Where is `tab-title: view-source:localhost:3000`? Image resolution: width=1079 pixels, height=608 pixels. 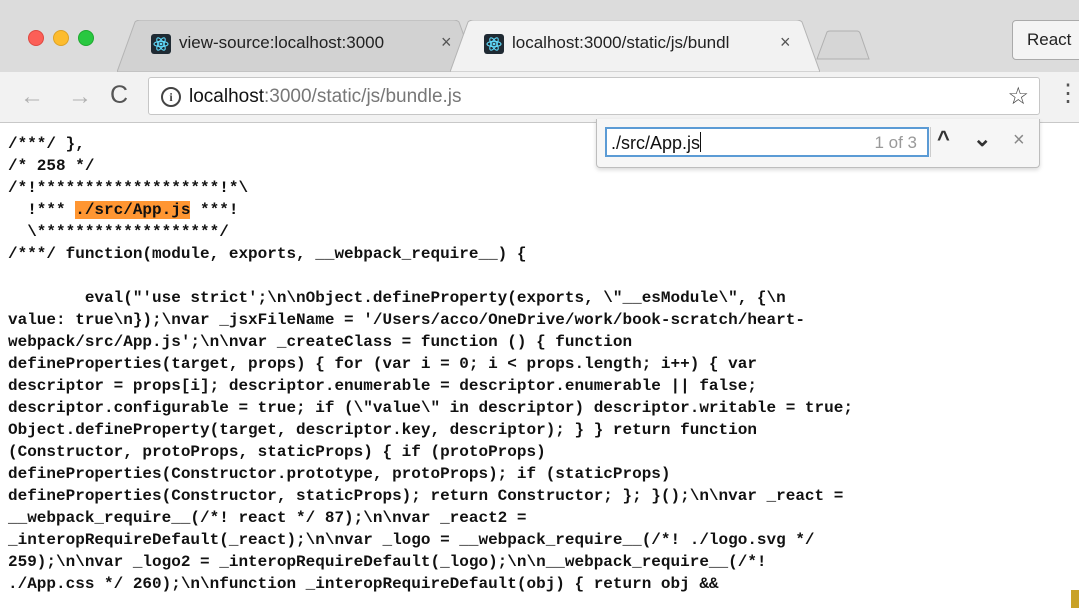
tab-title: view-source:localhost:3000 is located at coordinates (282, 42).